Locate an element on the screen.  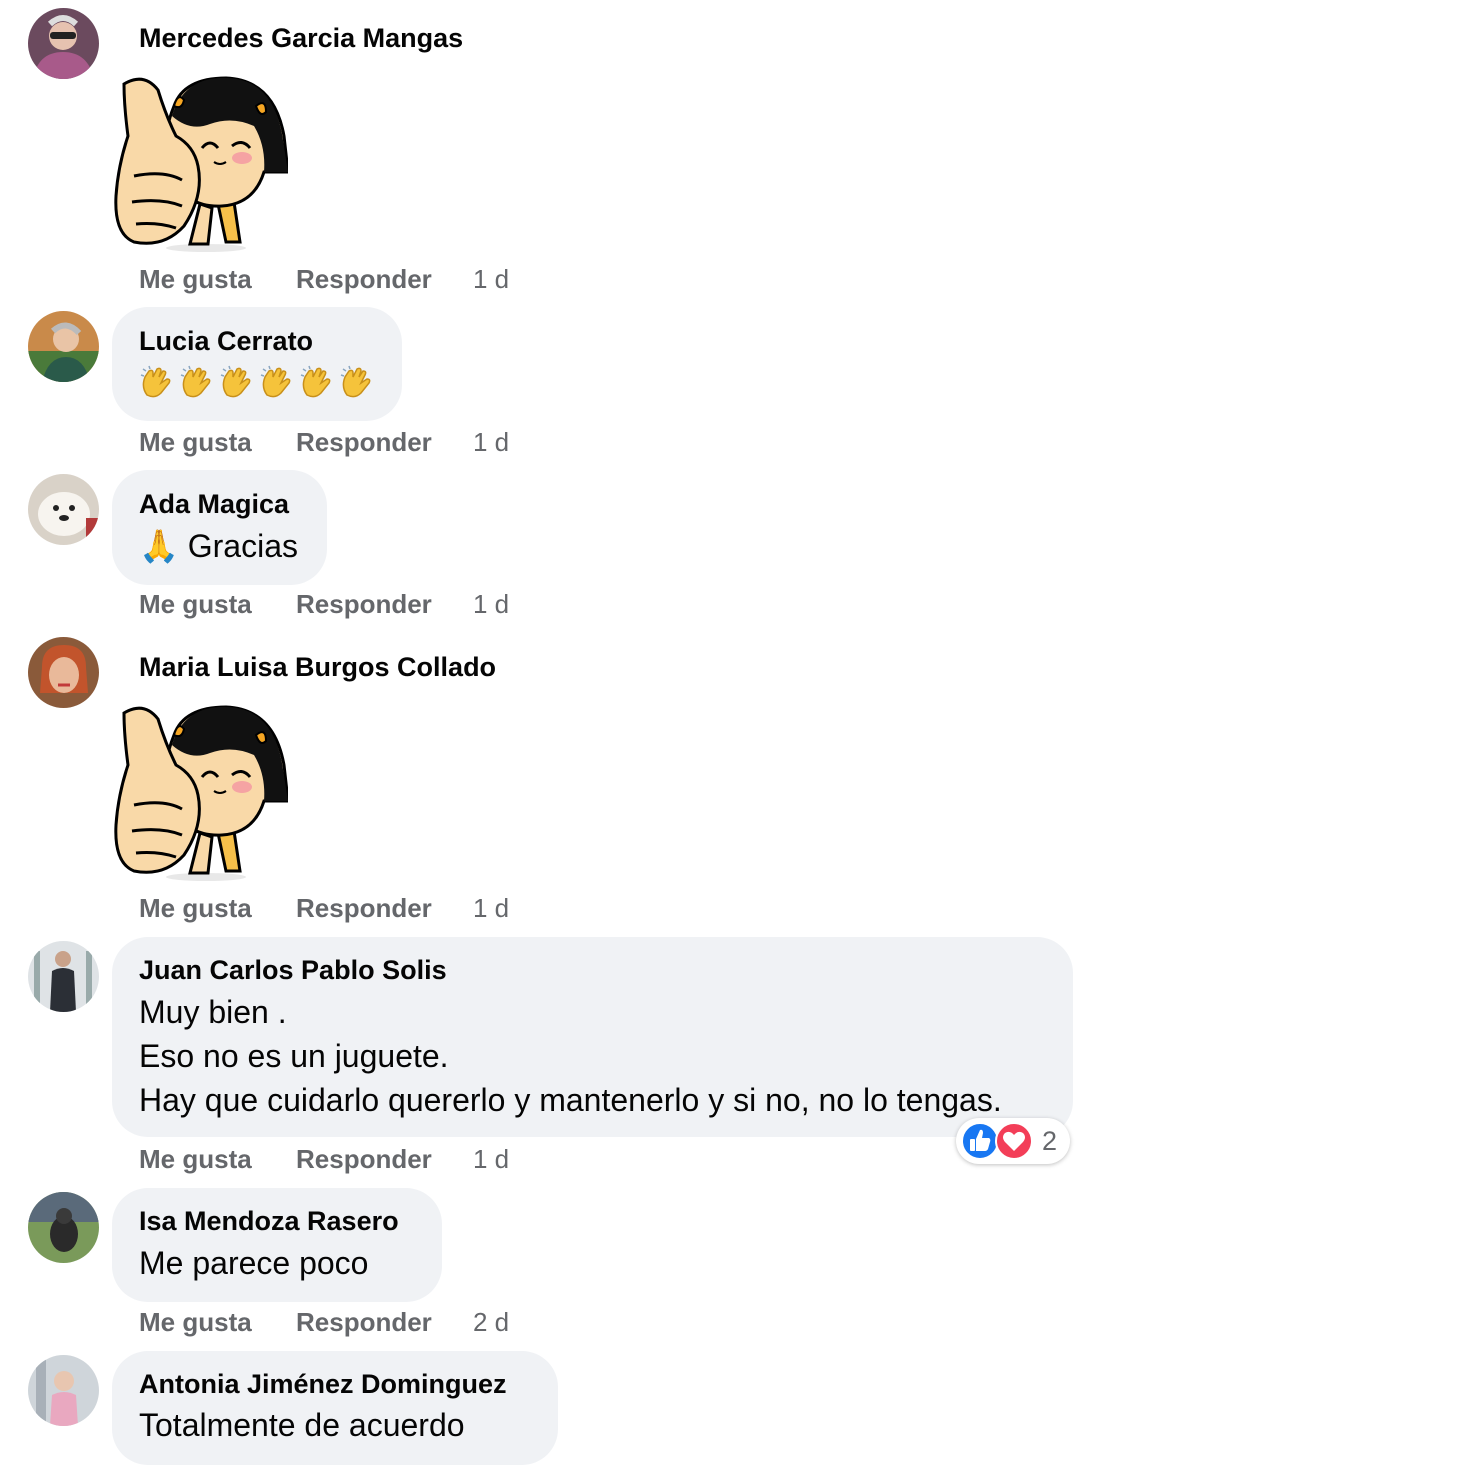
comment-author: Juan Carlos Pablo Solis is located at coordinates (293, 970).